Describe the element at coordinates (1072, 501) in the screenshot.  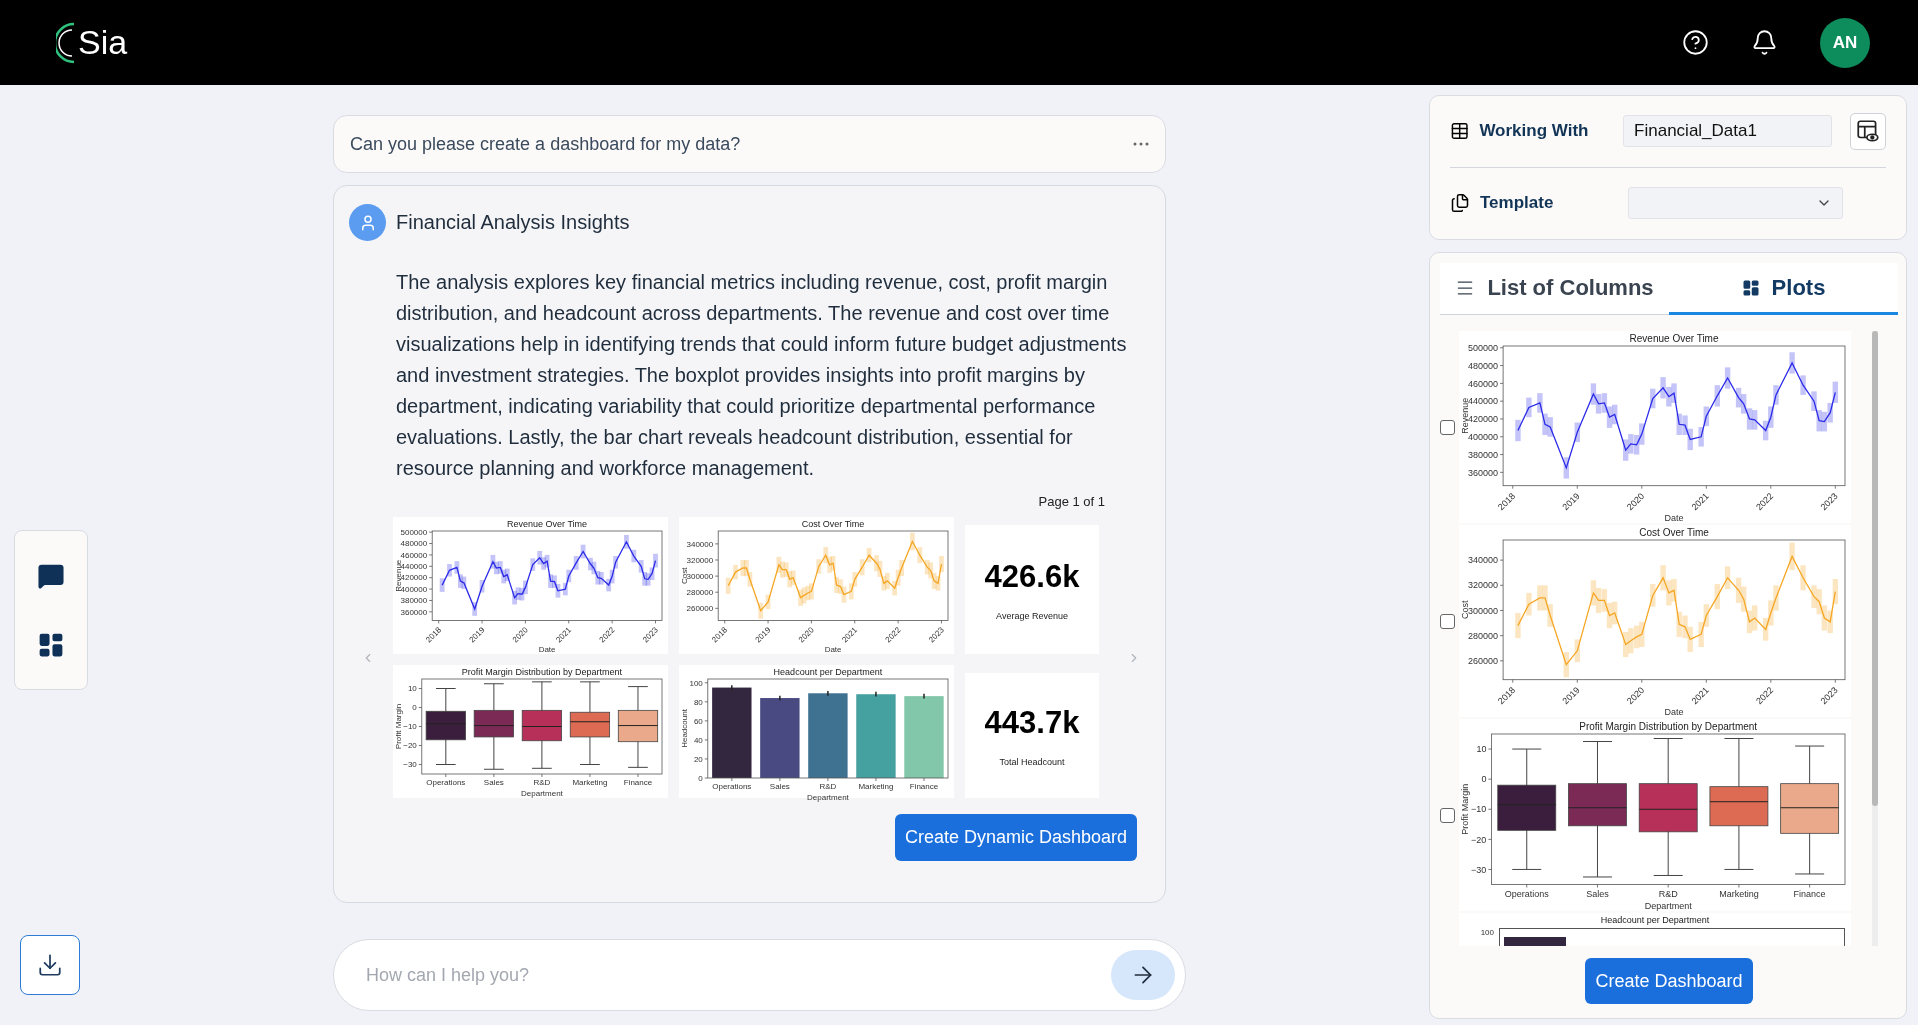
I see `page-indicator: Page 1 of 1` at that location.